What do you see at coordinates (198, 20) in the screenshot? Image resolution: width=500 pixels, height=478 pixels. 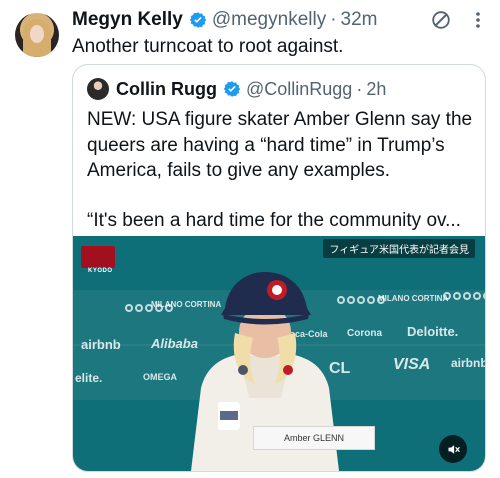 I see `verified-badge-icon` at bounding box center [198, 20].